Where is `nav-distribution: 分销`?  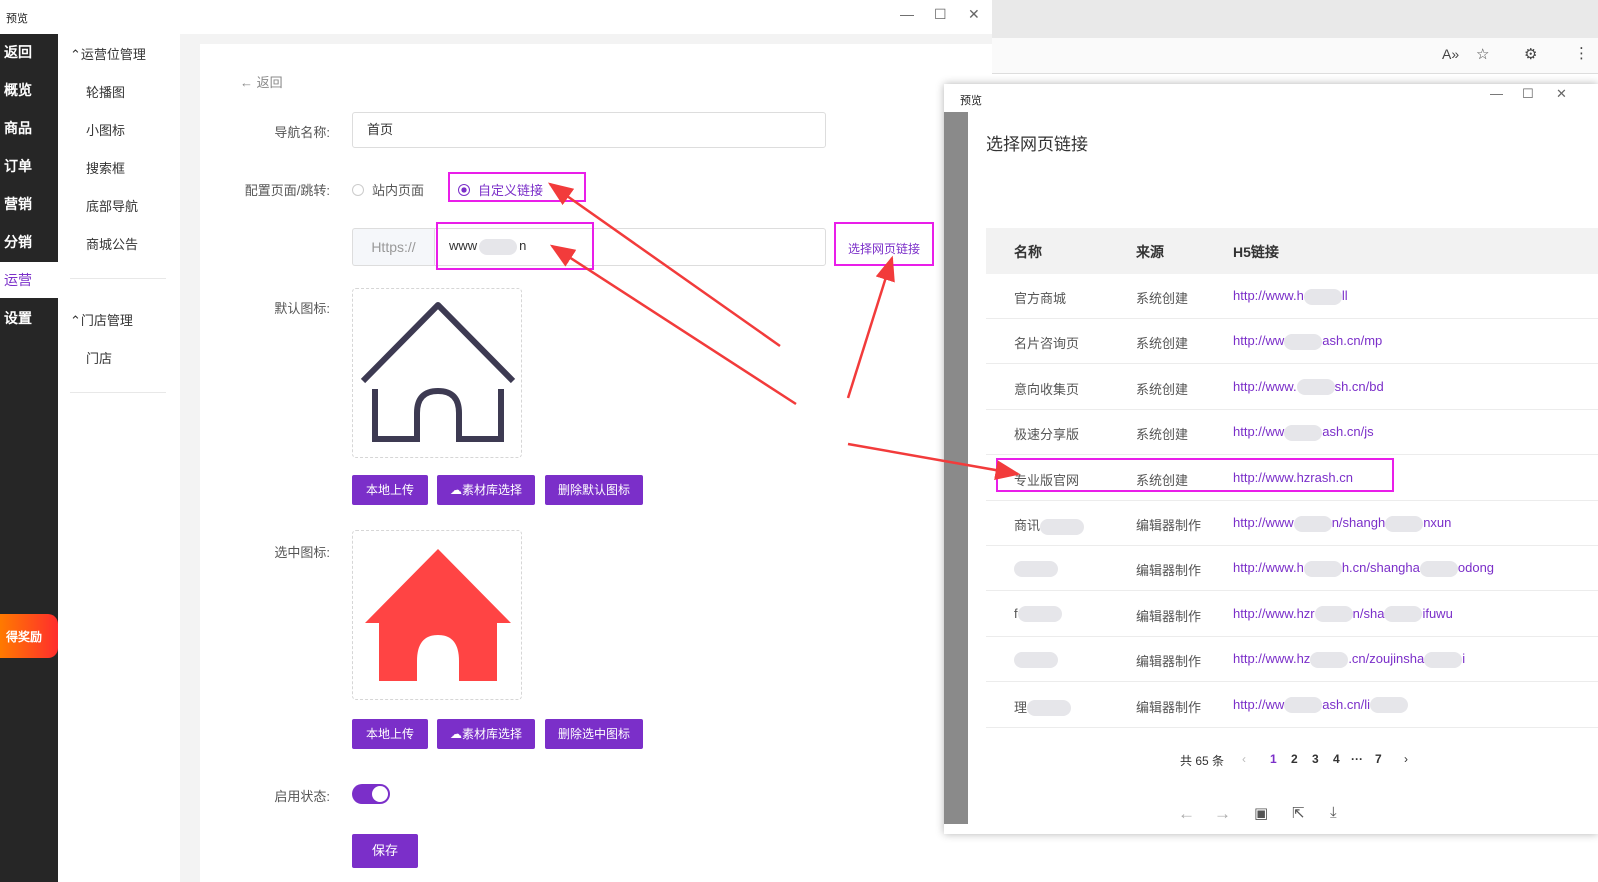
nav-distribution: 分销 is located at coordinates (29, 242).